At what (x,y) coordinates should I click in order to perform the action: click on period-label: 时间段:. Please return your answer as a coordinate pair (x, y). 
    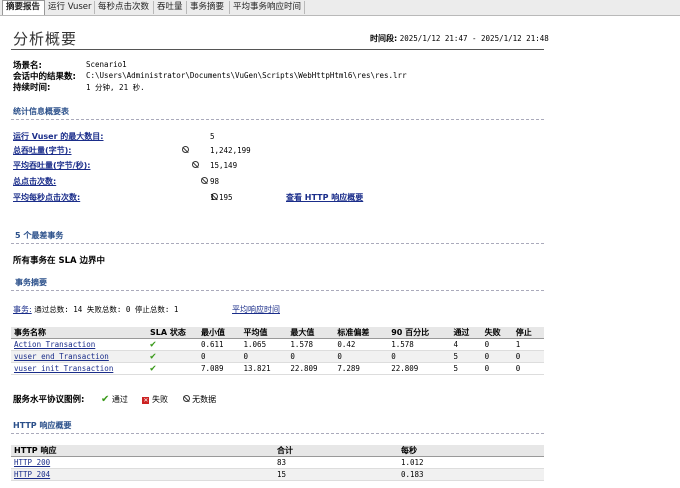
    Looking at the image, I should click on (384, 38).